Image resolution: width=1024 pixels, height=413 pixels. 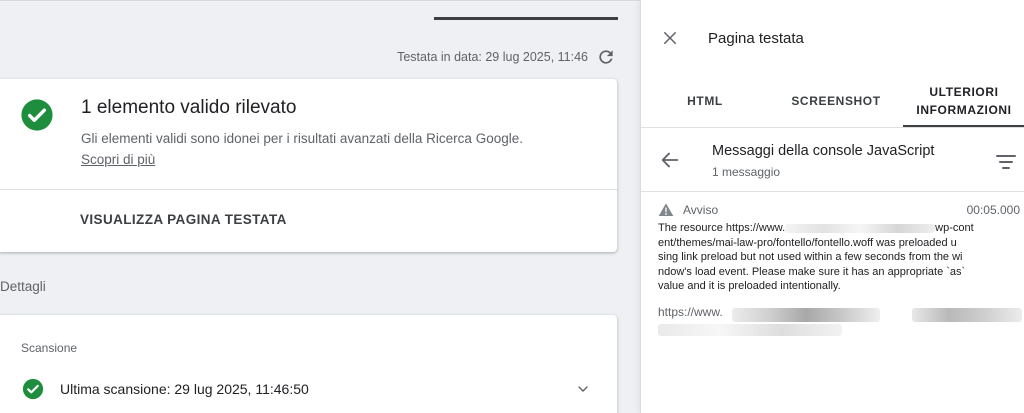 What do you see at coordinates (964, 110) in the screenshot?
I see `tab-more-info-line2: INFORMAZIONI` at bounding box center [964, 110].